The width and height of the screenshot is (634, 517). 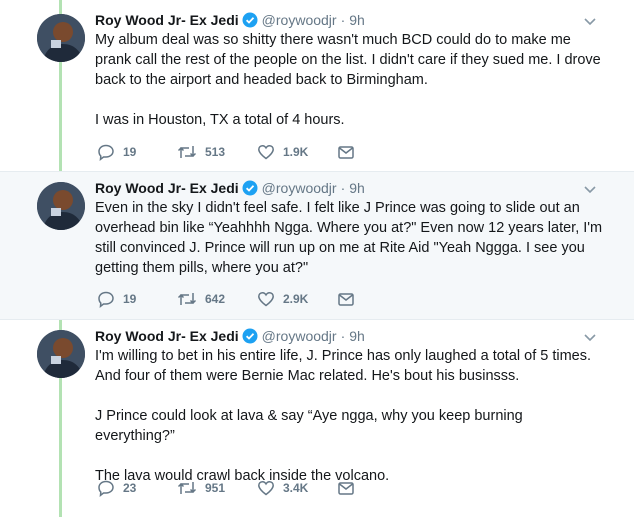 I want to click on reply-button: 23, so click(x=116, y=488).